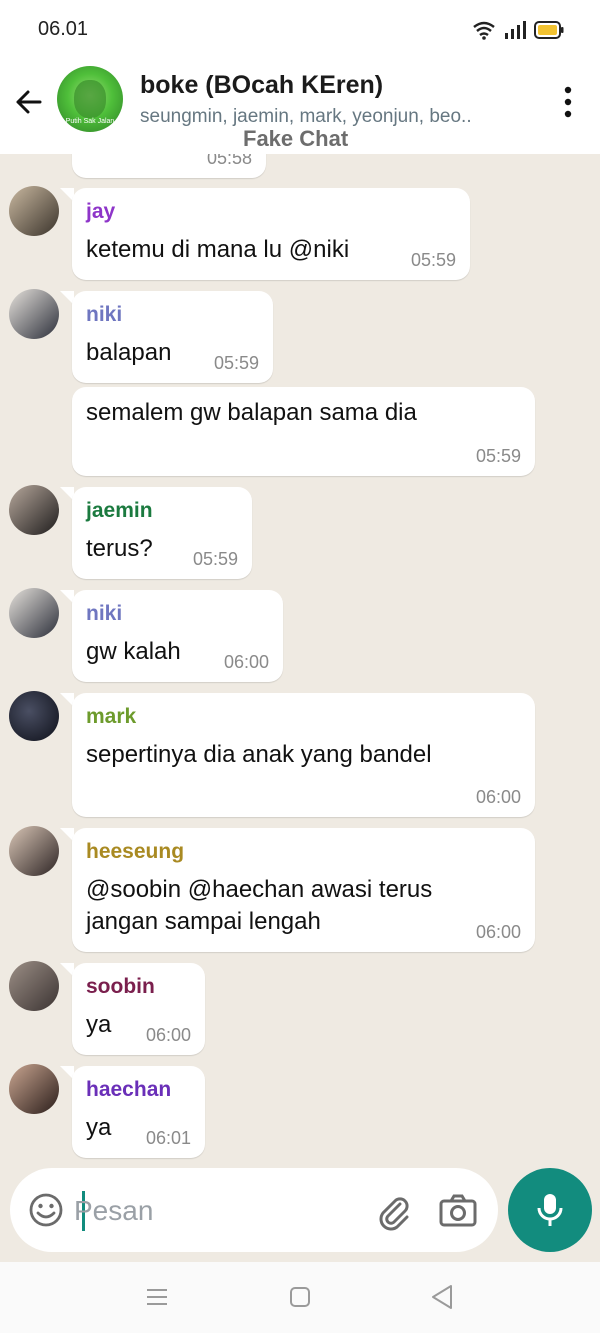 This screenshot has height=1333, width=600. What do you see at coordinates (125, 158) in the screenshot?
I see `message-text: tes and` at bounding box center [125, 158].